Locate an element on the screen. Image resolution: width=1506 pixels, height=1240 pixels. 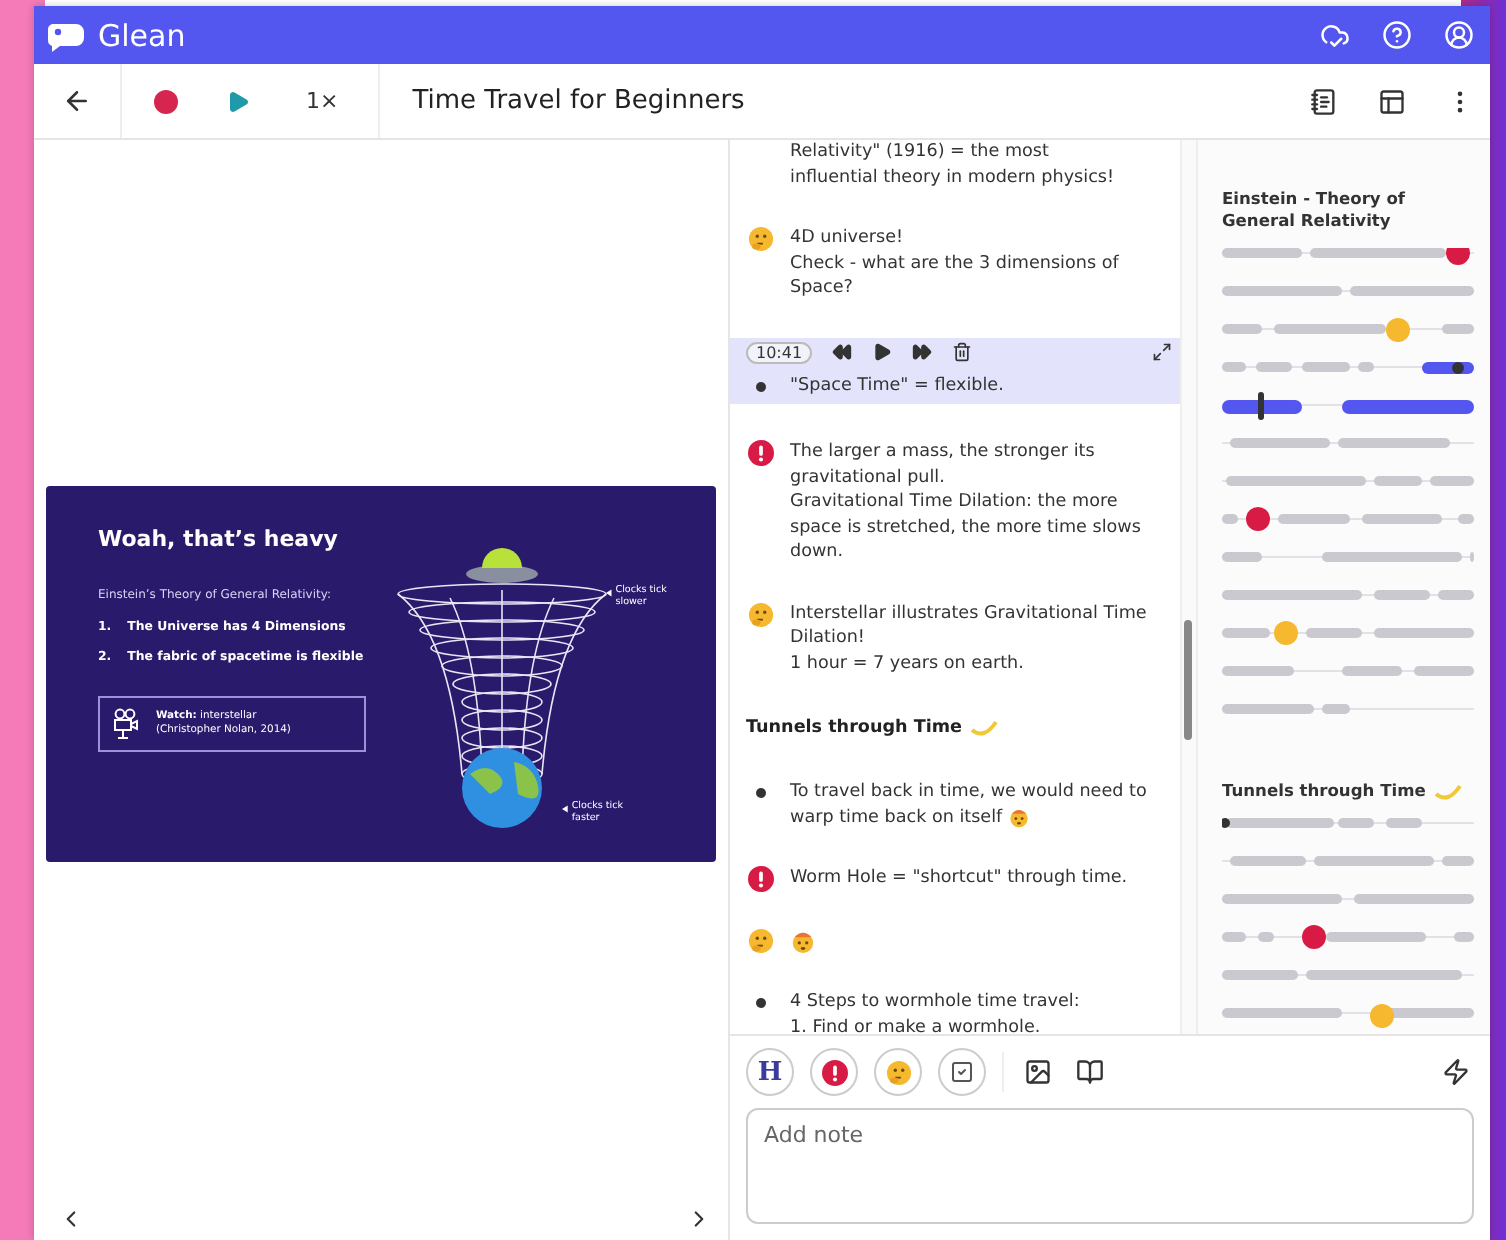
note-text: 4 Steps to wormhole time travel: is located at coordinates (935, 1002).